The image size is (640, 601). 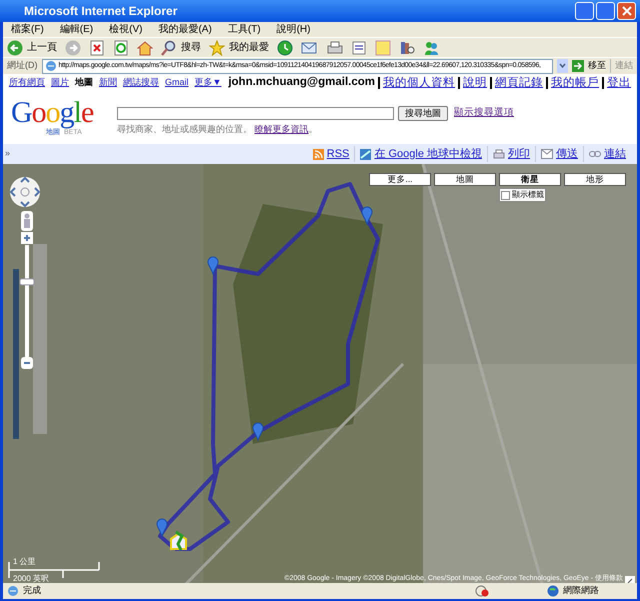 What do you see at coordinates (97, 48) in the screenshot?
I see `stop-icon` at bounding box center [97, 48].